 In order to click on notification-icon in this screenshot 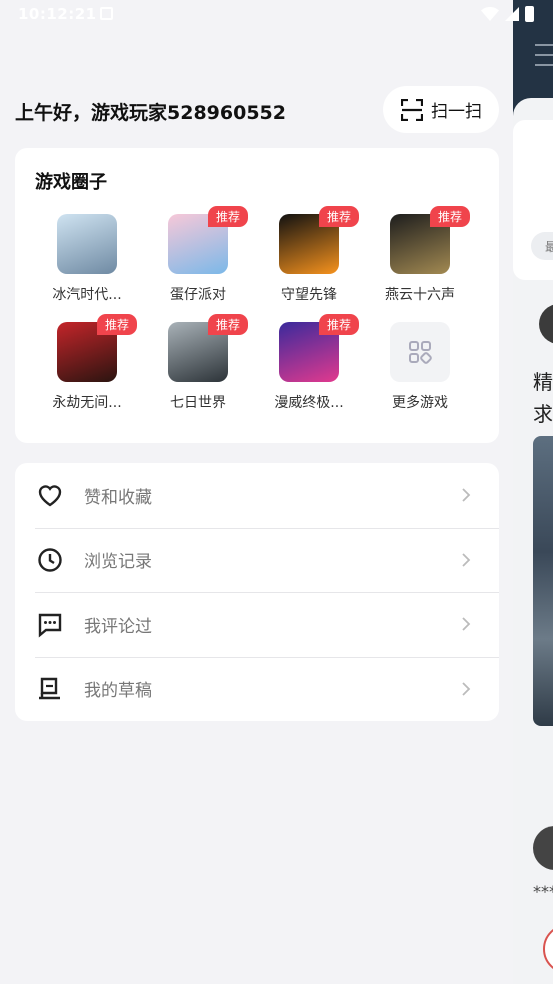, I will do `click(106, 13)`.